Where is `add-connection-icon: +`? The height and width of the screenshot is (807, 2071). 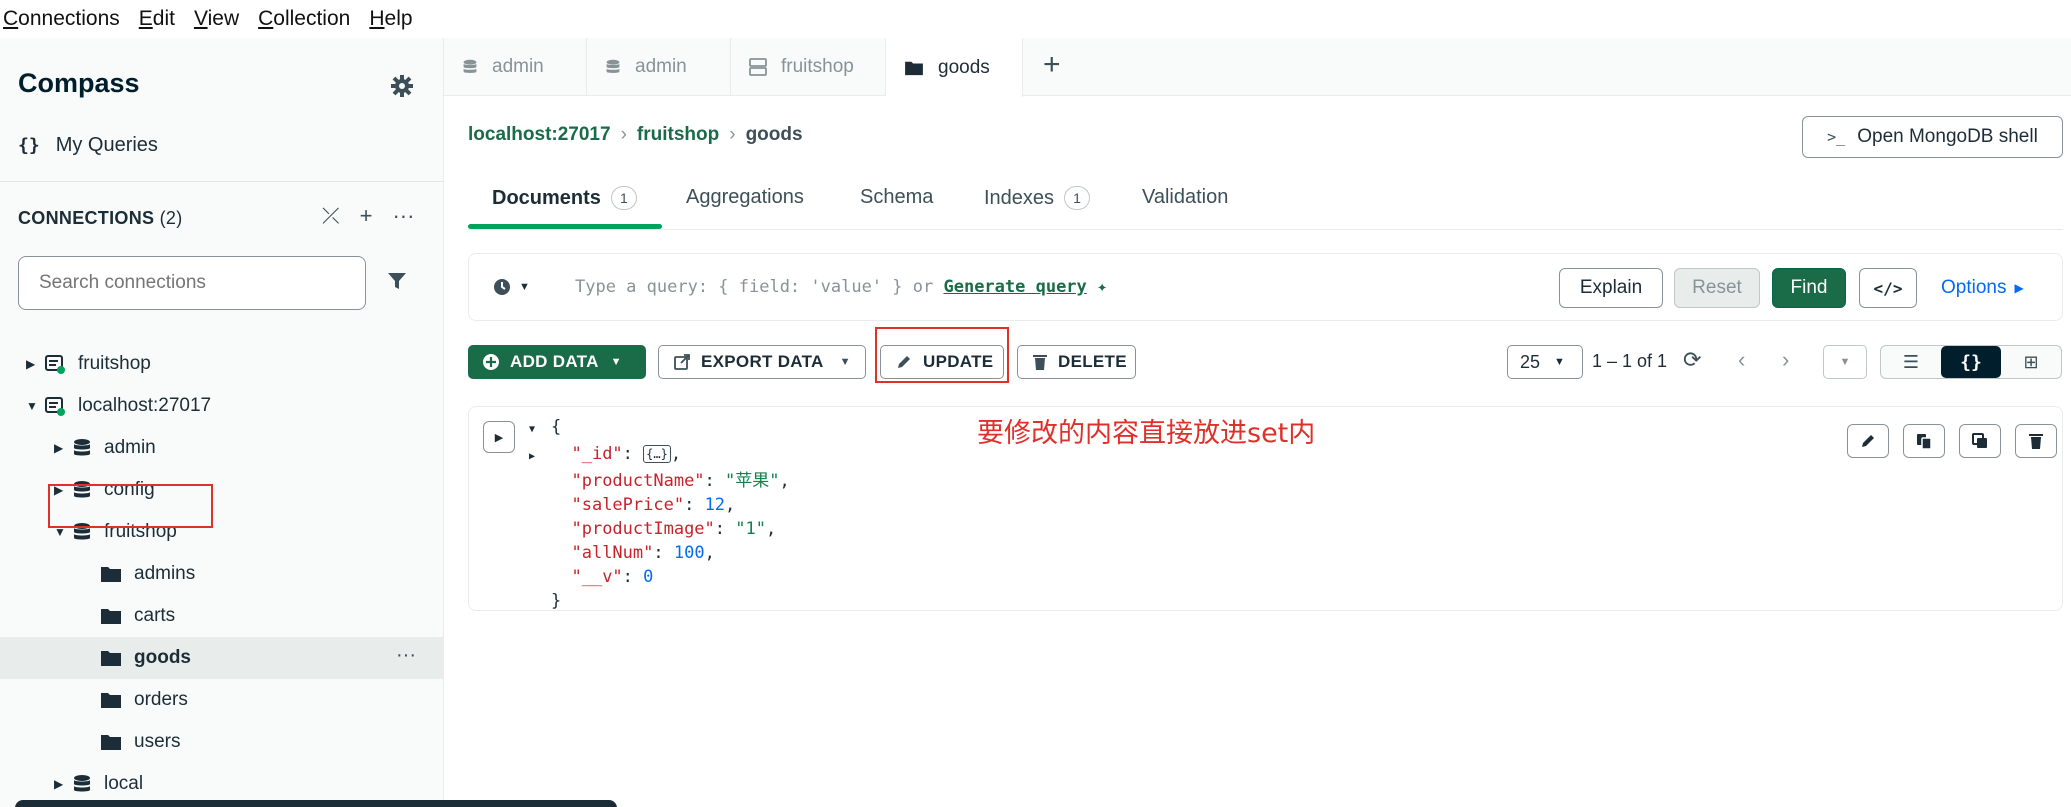 add-connection-icon: + is located at coordinates (366, 216).